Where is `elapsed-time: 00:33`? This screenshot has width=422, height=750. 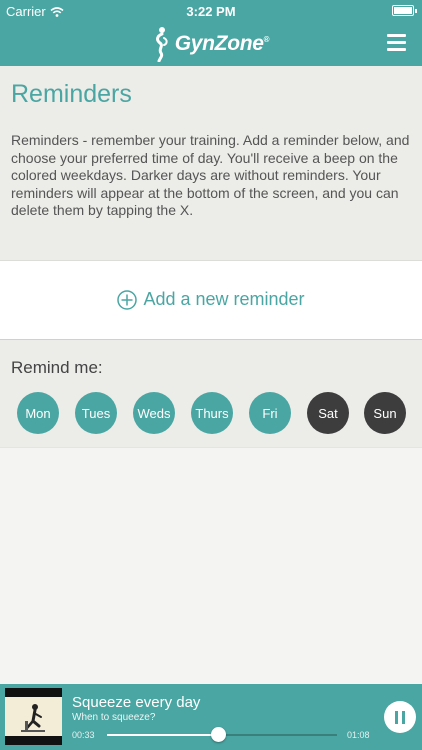 elapsed-time: 00:33 is located at coordinates (83, 735).